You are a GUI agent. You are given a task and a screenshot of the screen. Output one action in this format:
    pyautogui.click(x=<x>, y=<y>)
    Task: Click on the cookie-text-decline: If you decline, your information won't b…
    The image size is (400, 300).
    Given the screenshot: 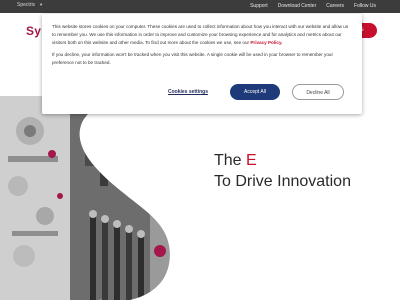 What is the action you would take?
    pyautogui.click(x=192, y=58)
    